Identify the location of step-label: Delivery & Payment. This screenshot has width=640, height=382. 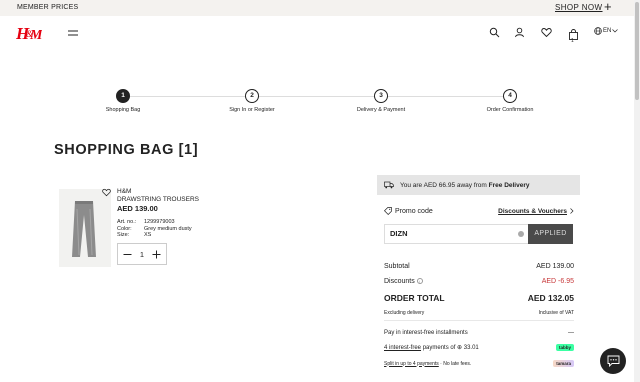
(381, 110).